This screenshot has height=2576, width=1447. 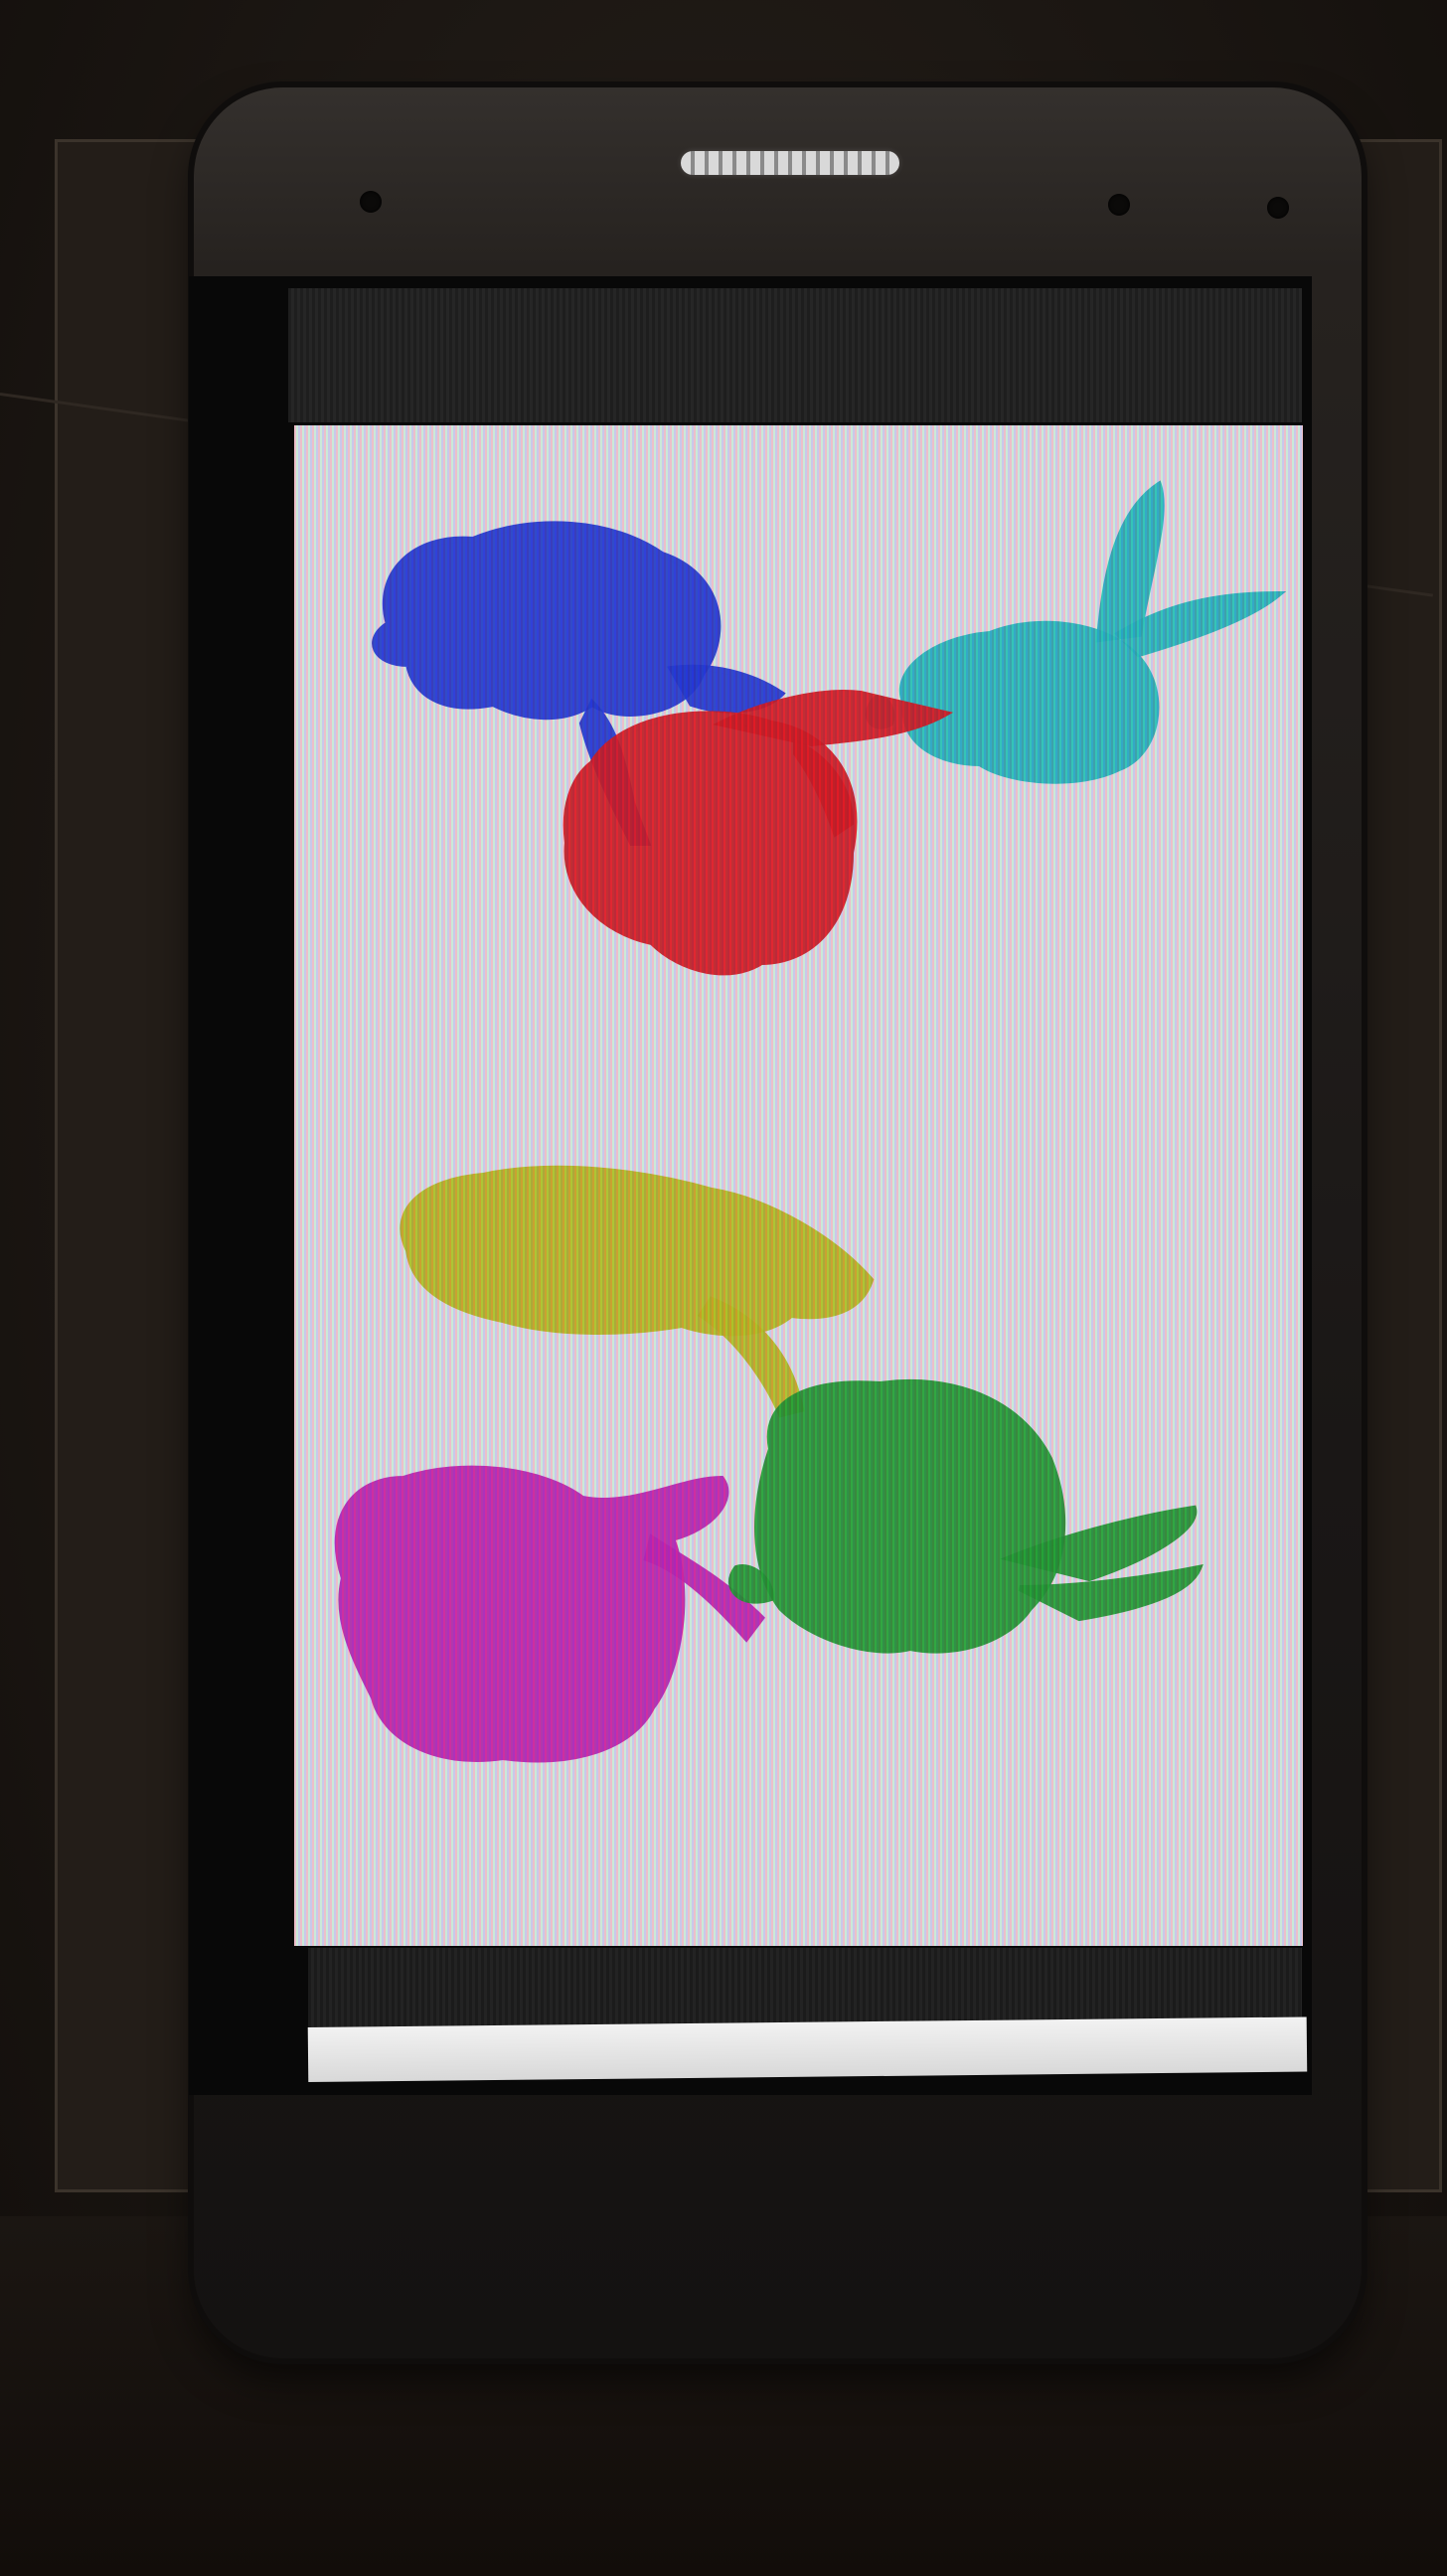 What do you see at coordinates (966, 1516) in the screenshot?
I see `green-bunny` at bounding box center [966, 1516].